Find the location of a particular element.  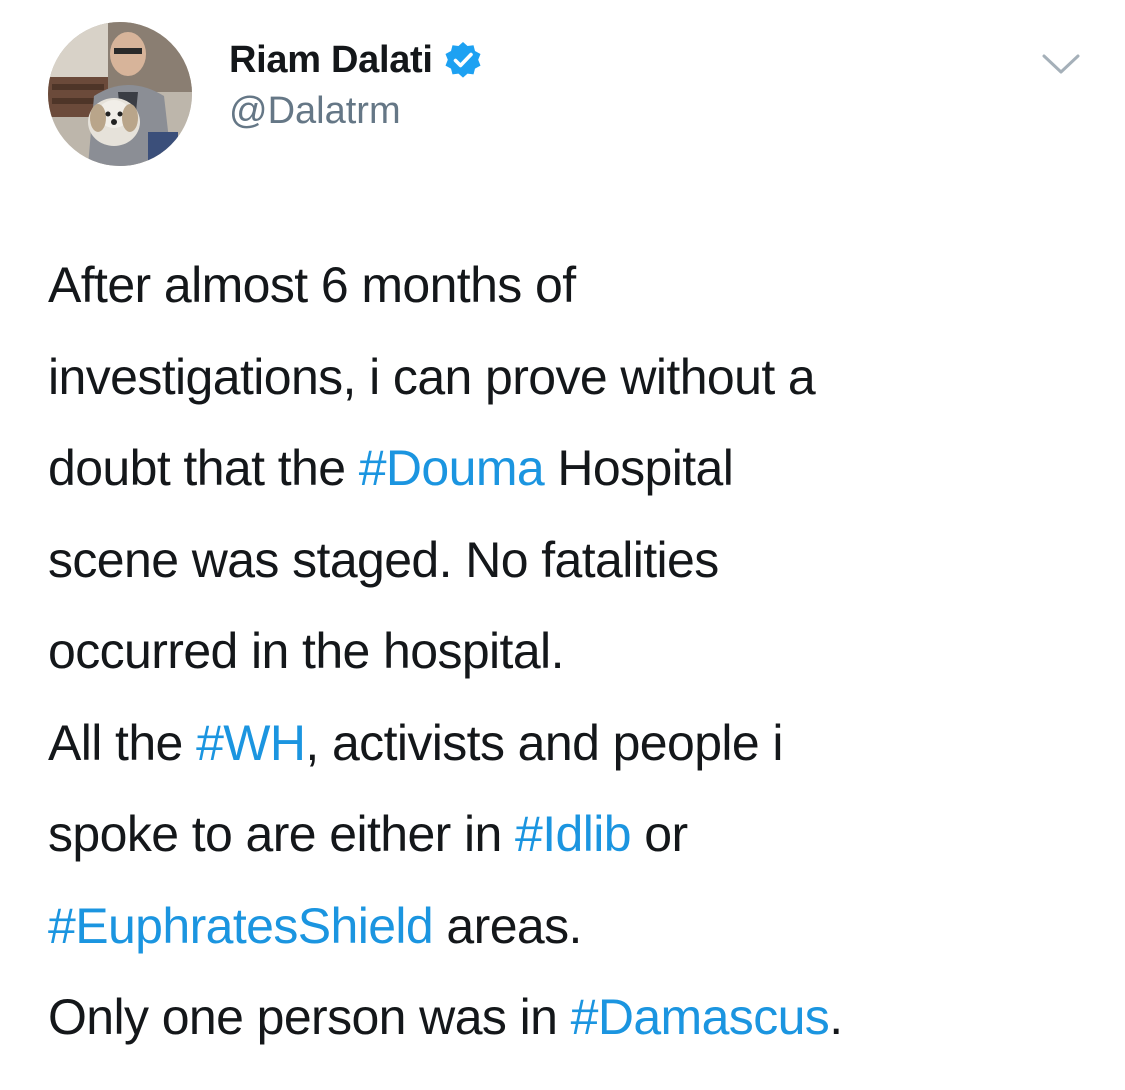

avatar-photo is located at coordinates (120, 94).